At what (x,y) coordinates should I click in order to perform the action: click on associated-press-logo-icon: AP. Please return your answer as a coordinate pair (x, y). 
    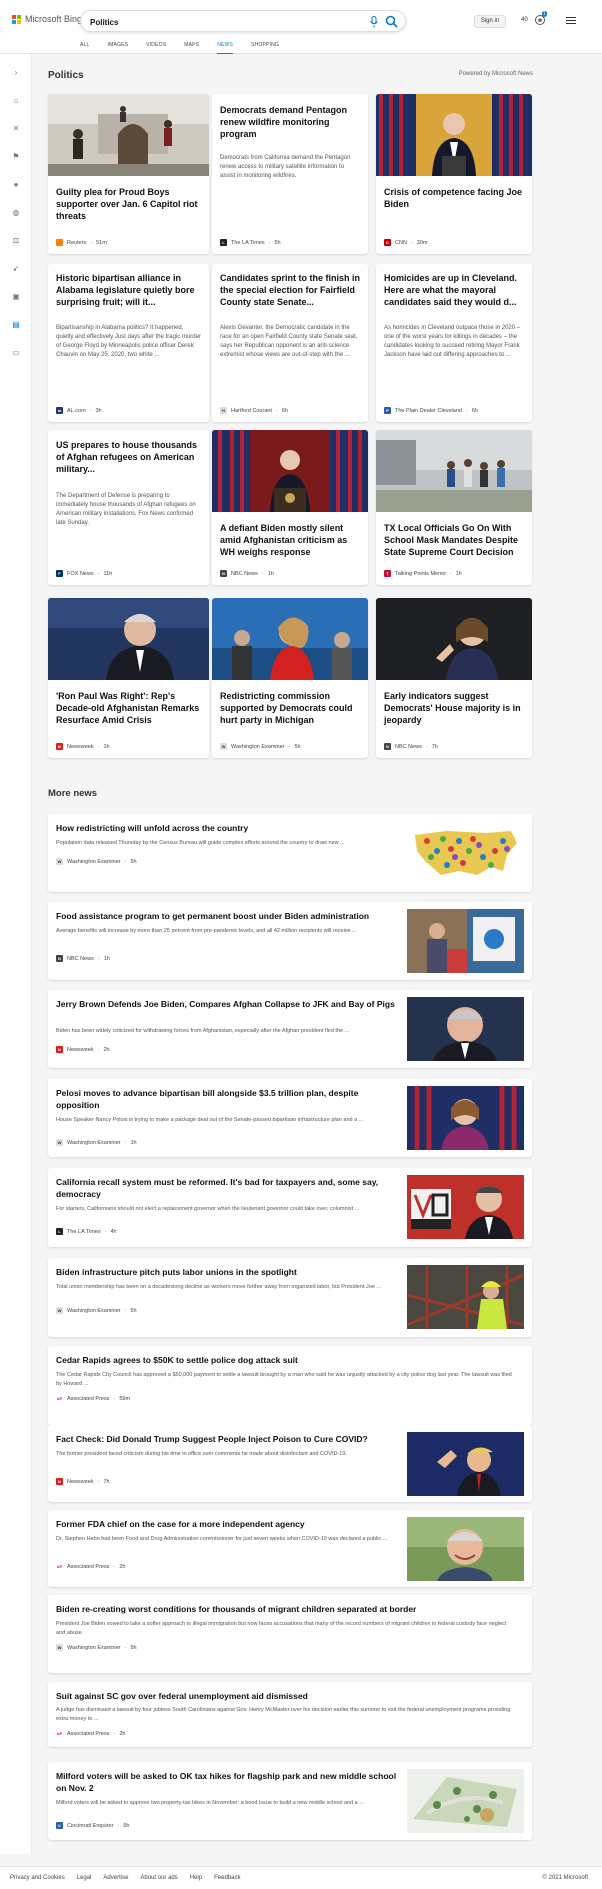
    Looking at the image, I should click on (59, 1566).